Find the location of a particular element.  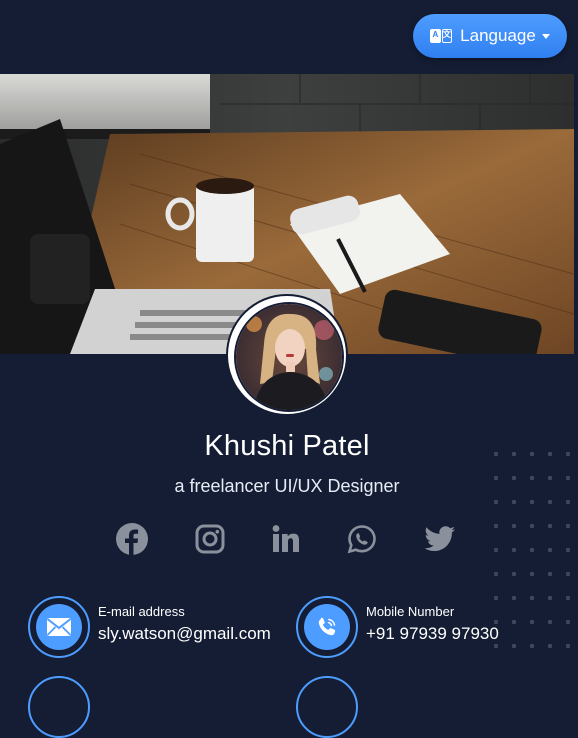

instagram-icon is located at coordinates (210, 539).